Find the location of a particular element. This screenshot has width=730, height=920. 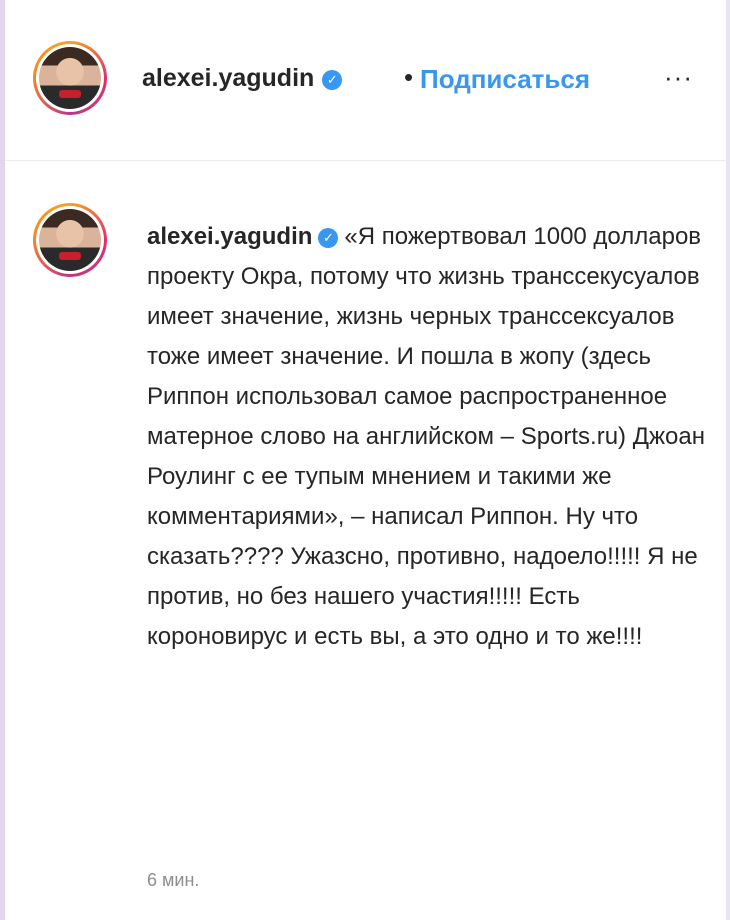

follow-button: Подписаться is located at coordinates (505, 79).